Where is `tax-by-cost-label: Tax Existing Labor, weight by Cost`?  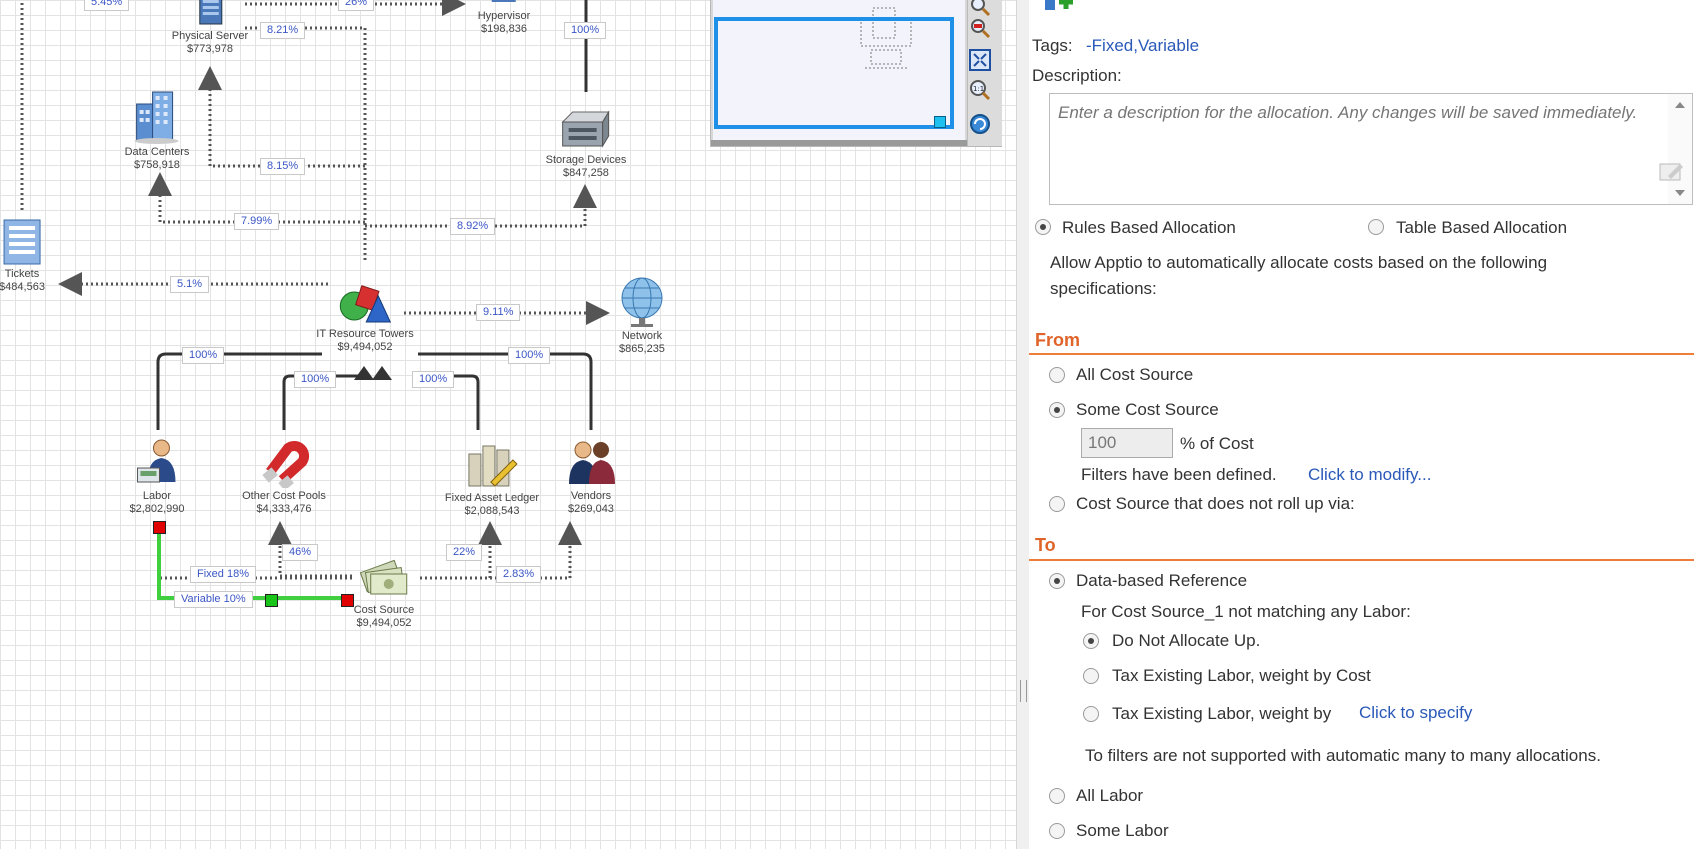 tax-by-cost-label: Tax Existing Labor, weight by Cost is located at coordinates (1241, 676).